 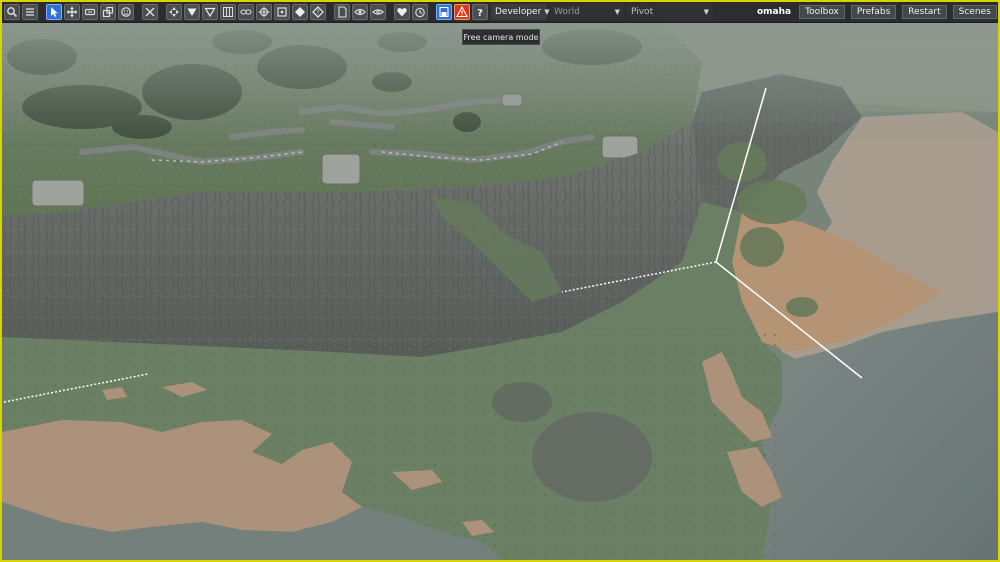 What do you see at coordinates (360, 12) in the screenshot?
I see `eye-icon` at bounding box center [360, 12].